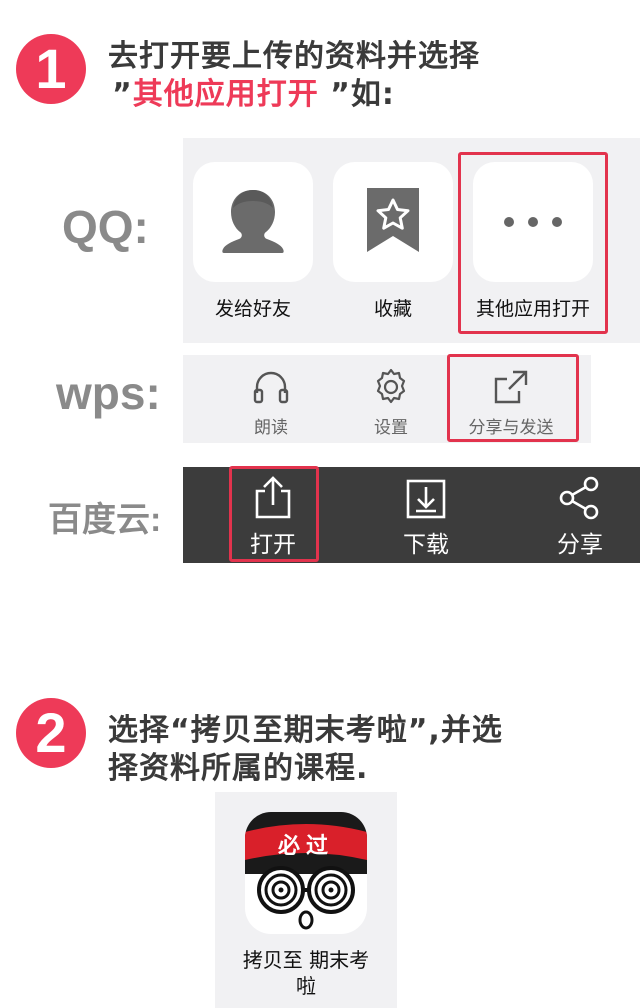 The width and height of the screenshot is (640, 1008). I want to click on baidu-share-button: 分享, so click(580, 515).